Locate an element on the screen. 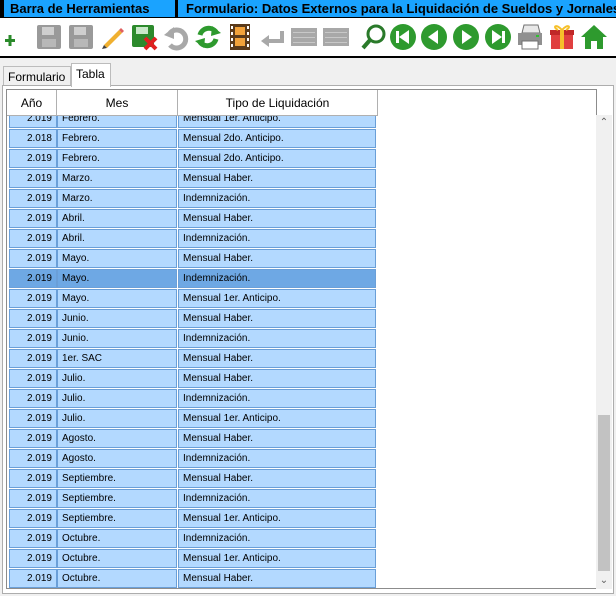 Image resolution: width=616 pixels, height=596 pixels. gift-button is located at coordinates (562, 37).